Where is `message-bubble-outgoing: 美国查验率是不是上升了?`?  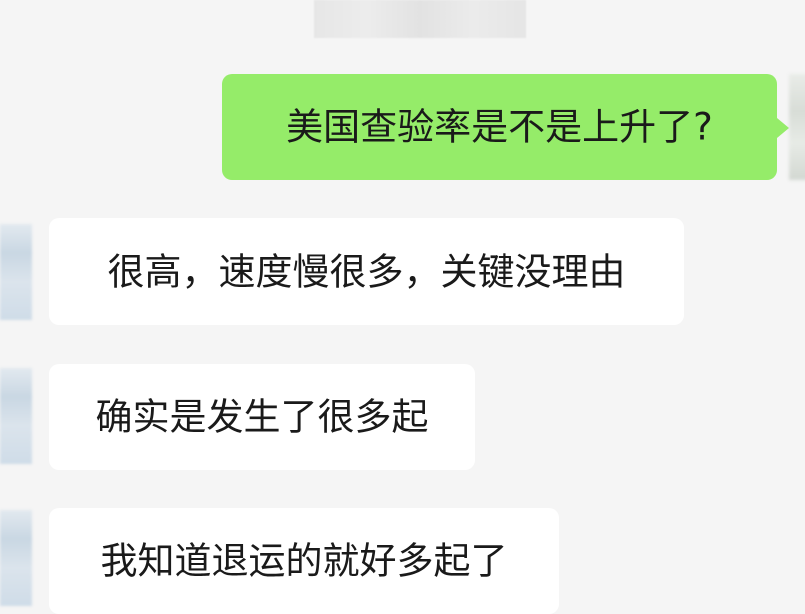
message-bubble-outgoing: 美国查验率是不是上升了? is located at coordinates (505, 127).